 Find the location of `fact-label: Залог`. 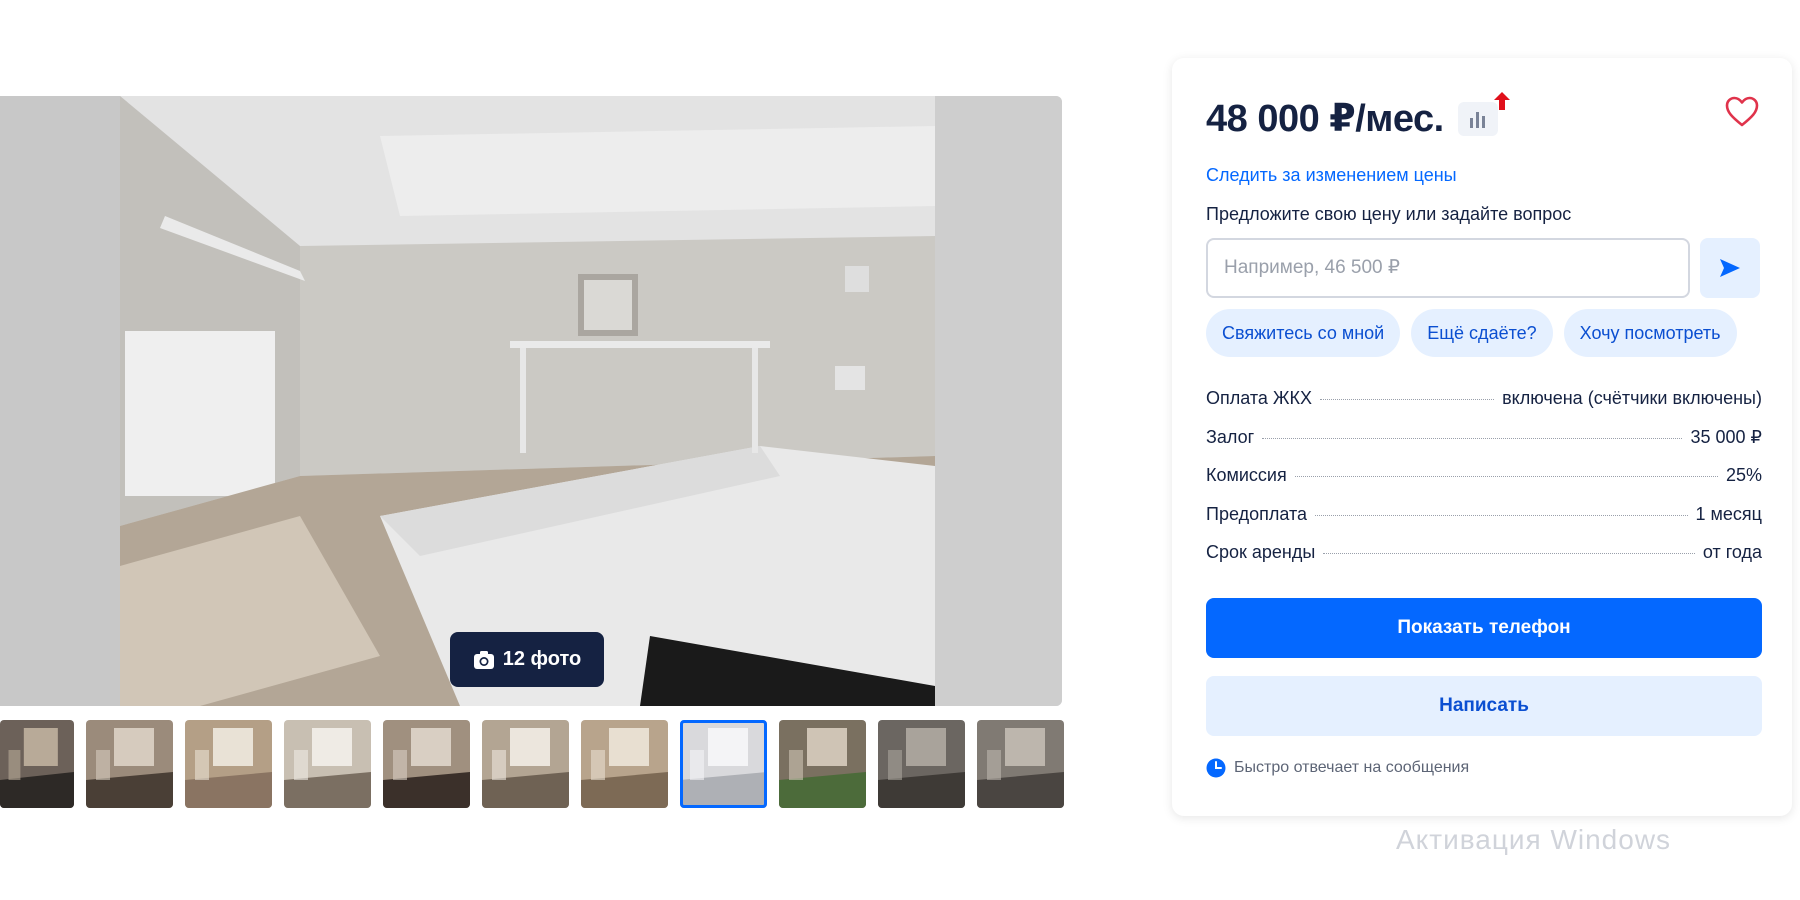

fact-label: Залог is located at coordinates (1230, 436).